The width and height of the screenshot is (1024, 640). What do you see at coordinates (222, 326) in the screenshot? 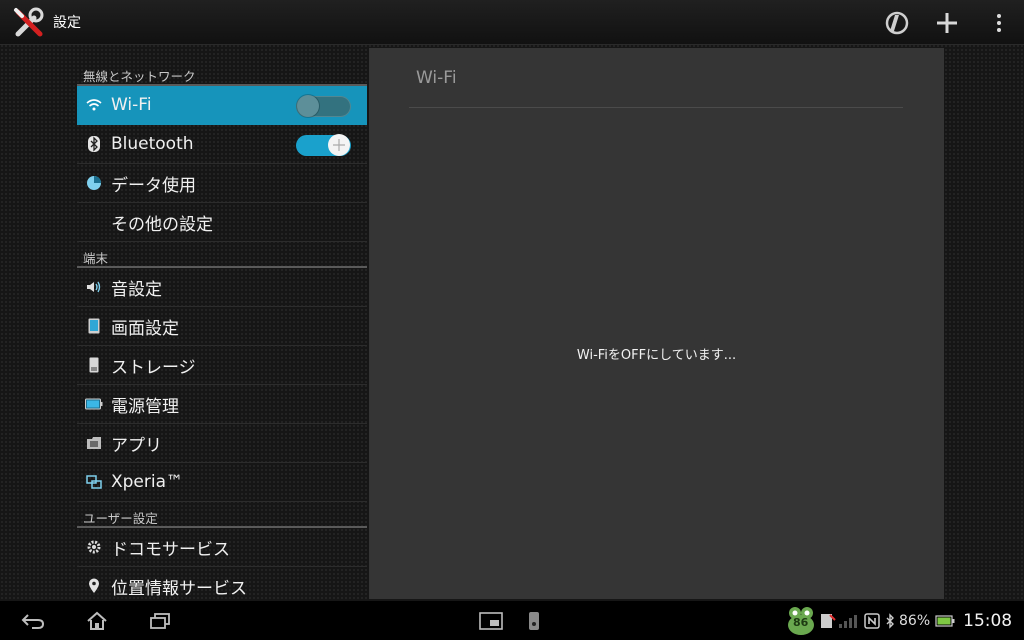
I see `settings-item-display: 画面設定` at bounding box center [222, 326].